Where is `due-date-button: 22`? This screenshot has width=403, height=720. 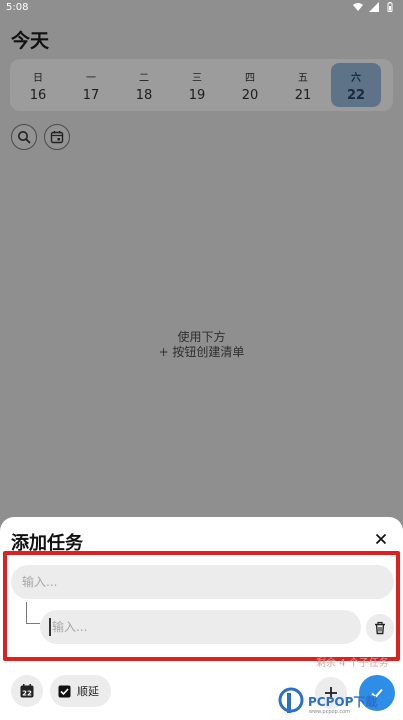
due-date-button: 22 is located at coordinates (27, 691).